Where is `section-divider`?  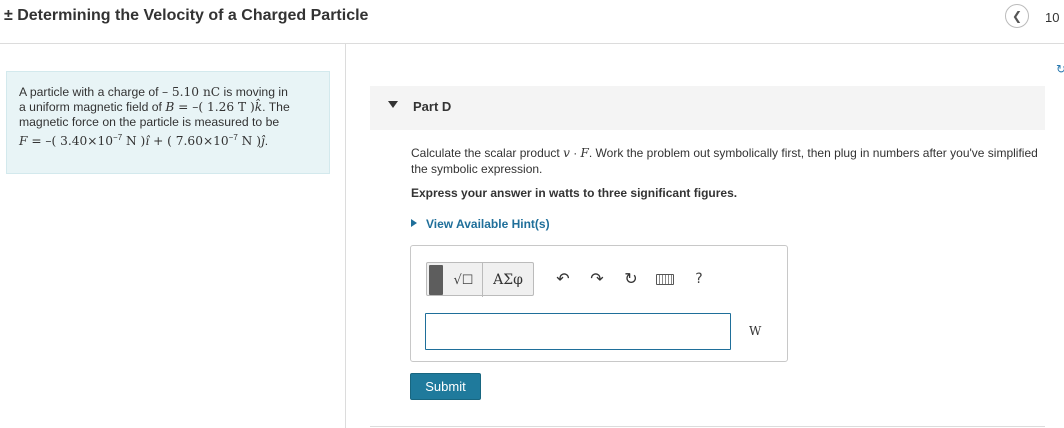 section-divider is located at coordinates (707, 426).